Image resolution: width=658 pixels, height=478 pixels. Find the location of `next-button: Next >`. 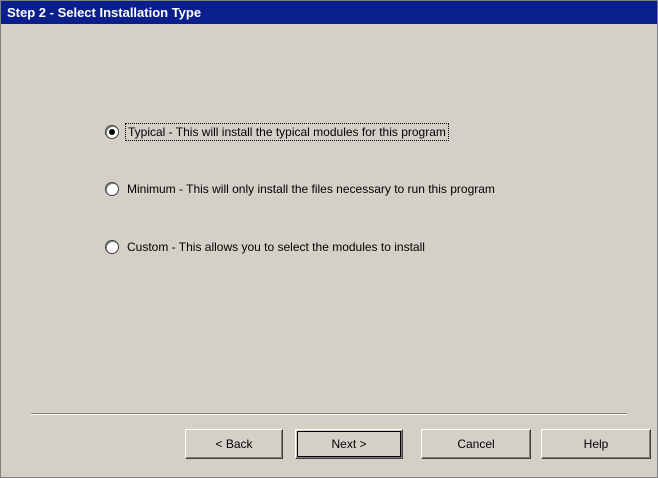

next-button: Next > is located at coordinates (349, 444).